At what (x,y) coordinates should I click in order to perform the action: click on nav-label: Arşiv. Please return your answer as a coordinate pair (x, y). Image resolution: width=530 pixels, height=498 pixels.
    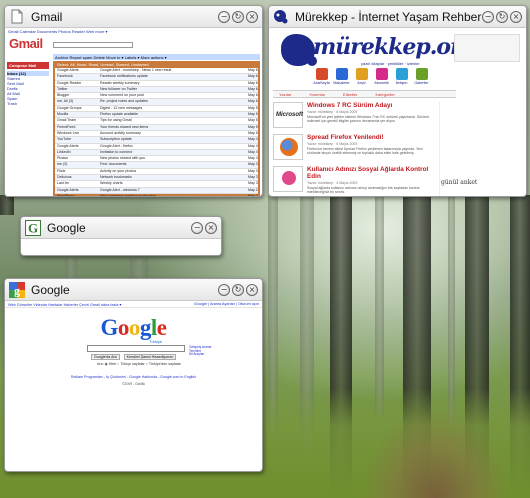
    Looking at the image, I should click on (361, 83).